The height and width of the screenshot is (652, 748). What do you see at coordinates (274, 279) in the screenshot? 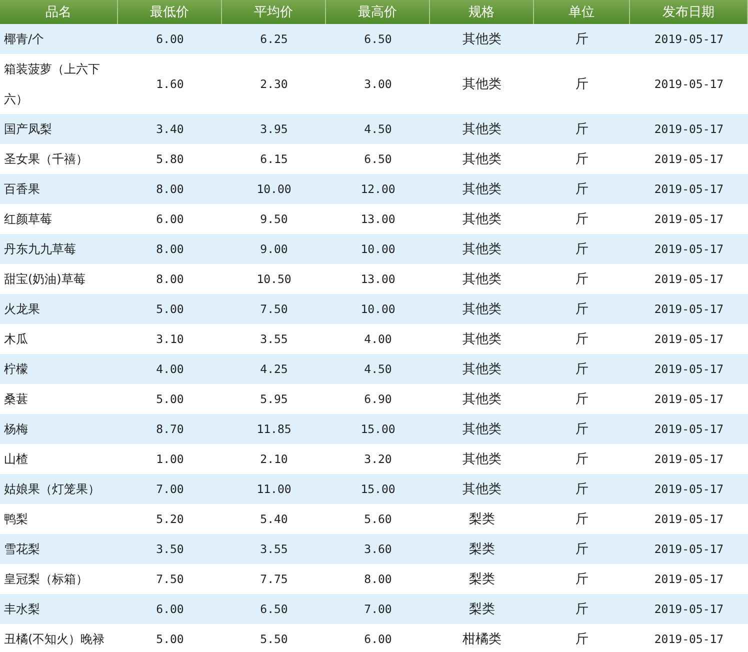
I see `table-cell-text: 10.50` at bounding box center [274, 279].